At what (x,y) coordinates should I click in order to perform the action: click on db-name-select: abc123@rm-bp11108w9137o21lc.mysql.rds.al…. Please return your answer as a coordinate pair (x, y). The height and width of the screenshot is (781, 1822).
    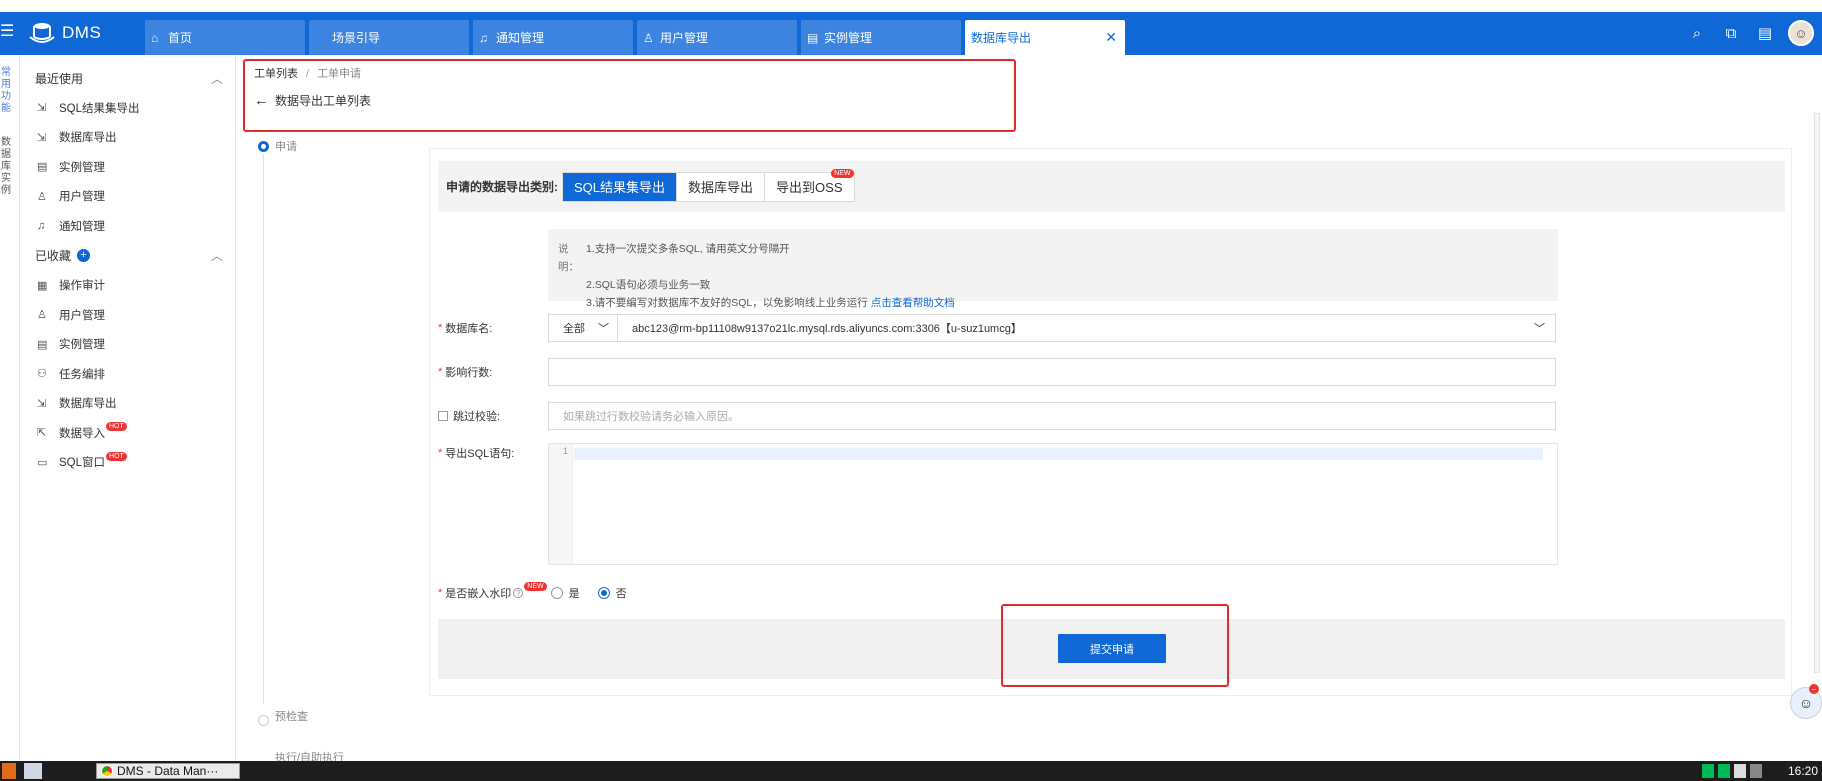
    Looking at the image, I should click on (1087, 328).